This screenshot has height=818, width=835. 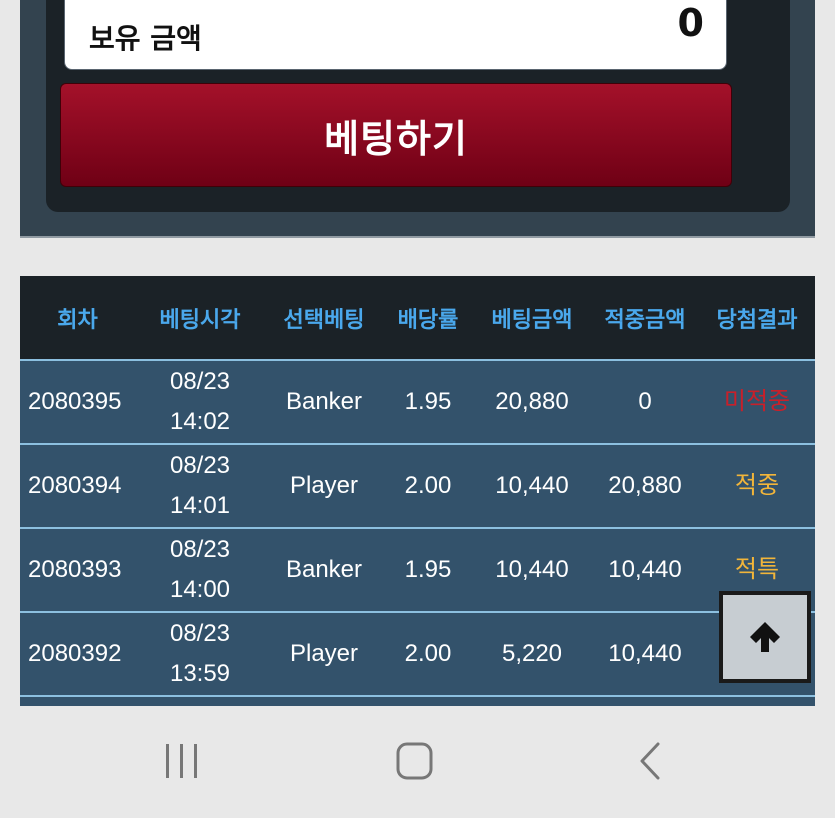 What do you see at coordinates (200, 570) in the screenshot?
I see `cell-bet-time: 08/23 14:00` at bounding box center [200, 570].